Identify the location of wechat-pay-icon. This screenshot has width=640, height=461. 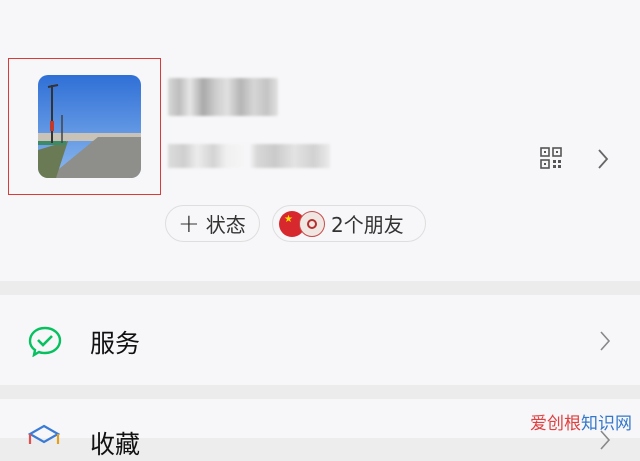
(45, 341).